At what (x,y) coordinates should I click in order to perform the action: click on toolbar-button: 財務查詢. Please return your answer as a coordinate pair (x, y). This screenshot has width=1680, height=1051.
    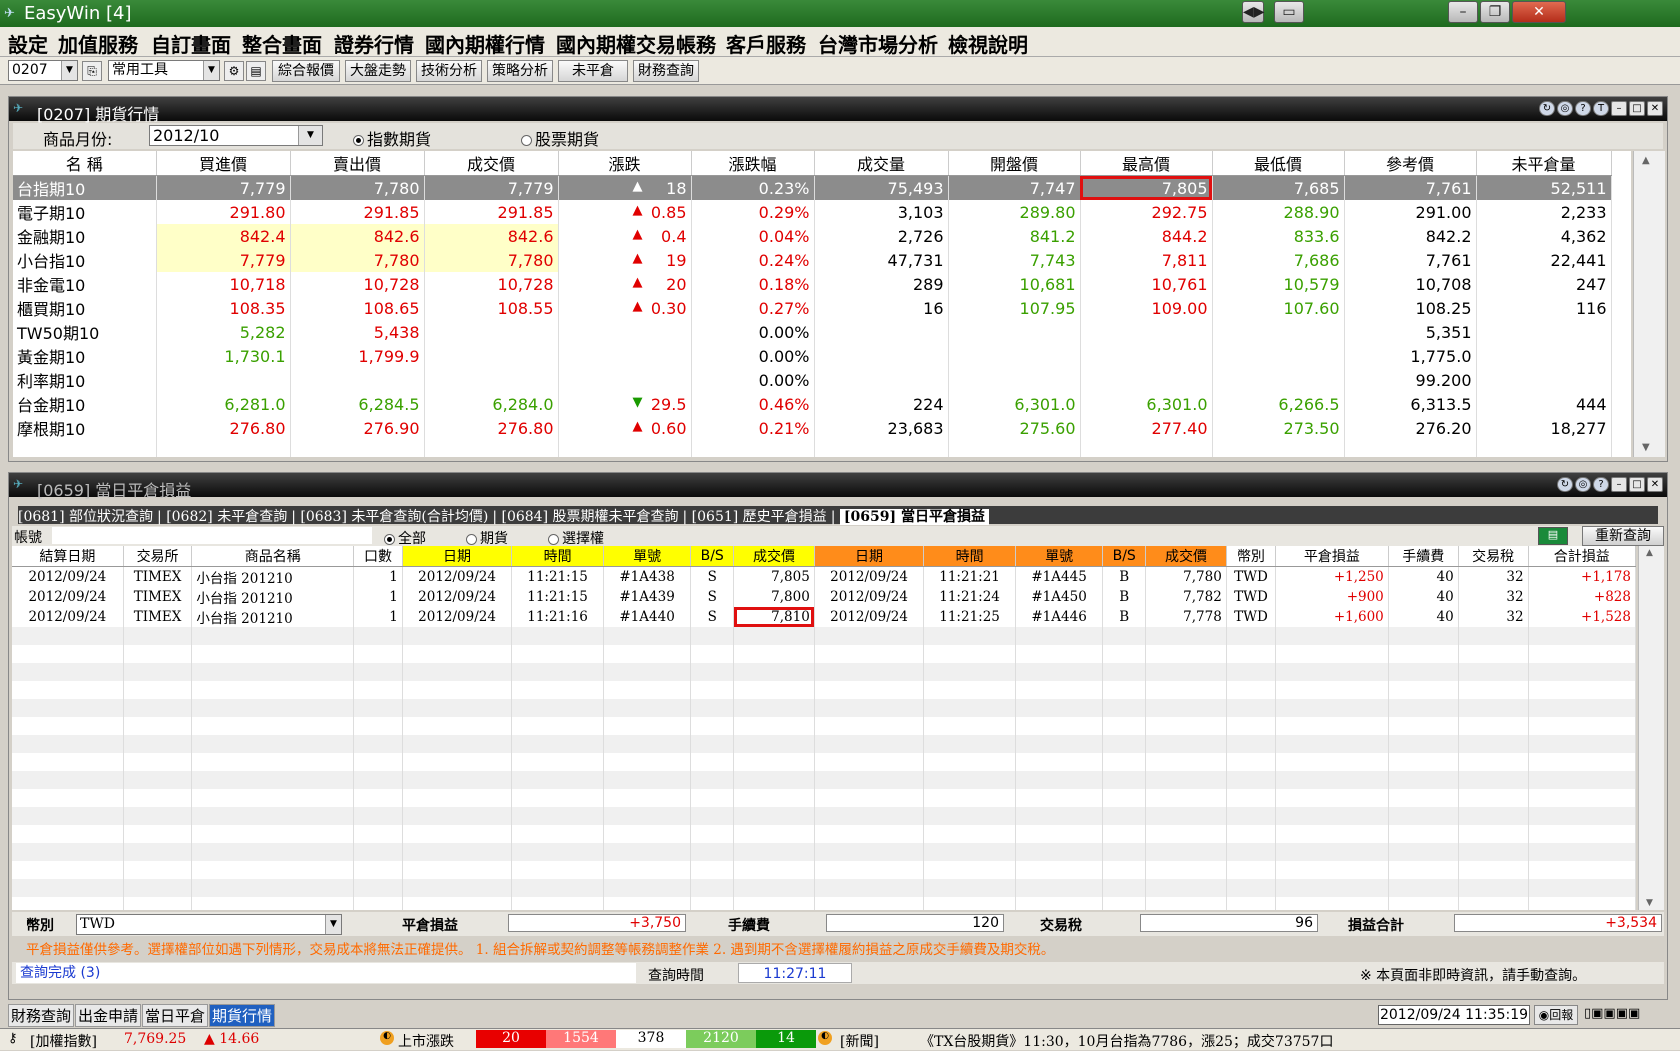
    Looking at the image, I should click on (666, 71).